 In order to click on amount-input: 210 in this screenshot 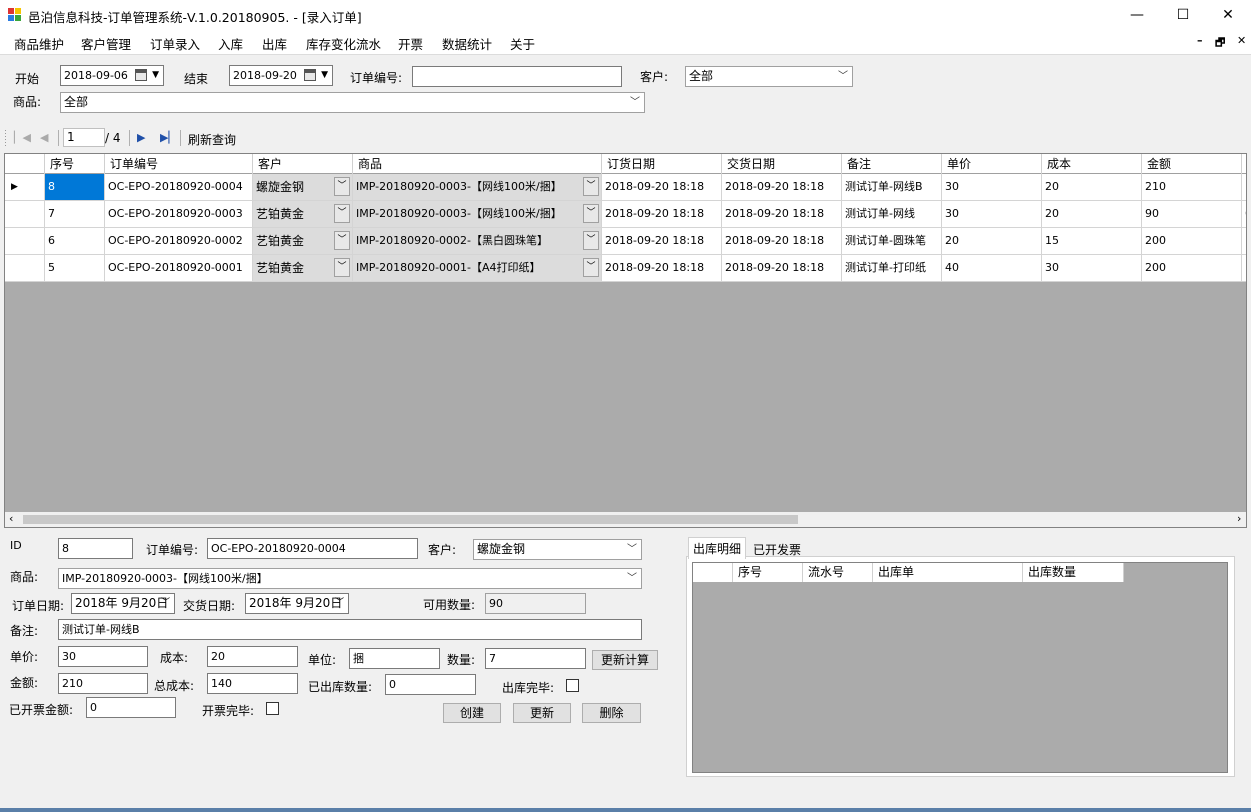, I will do `click(103, 683)`.